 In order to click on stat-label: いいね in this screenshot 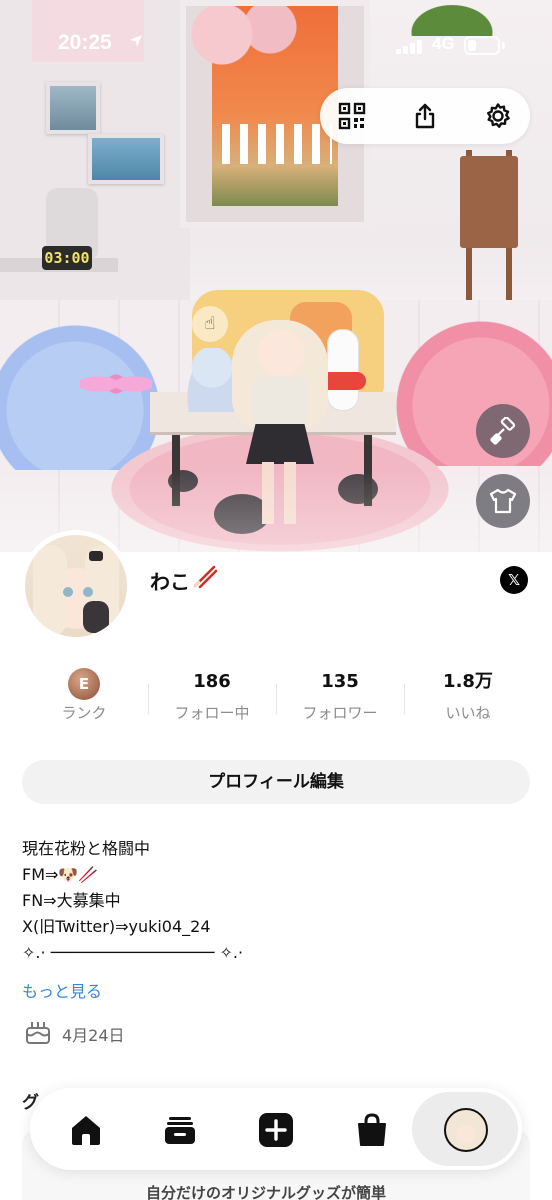, I will do `click(468, 713)`.